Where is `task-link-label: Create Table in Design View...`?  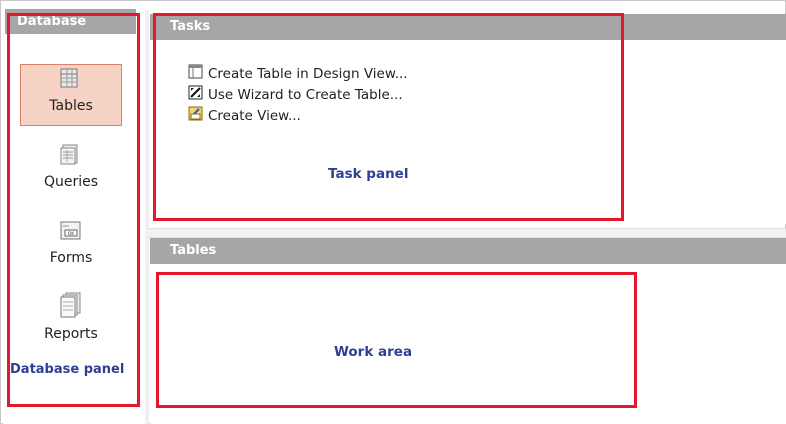
task-link-label: Create Table in Design View... is located at coordinates (308, 73).